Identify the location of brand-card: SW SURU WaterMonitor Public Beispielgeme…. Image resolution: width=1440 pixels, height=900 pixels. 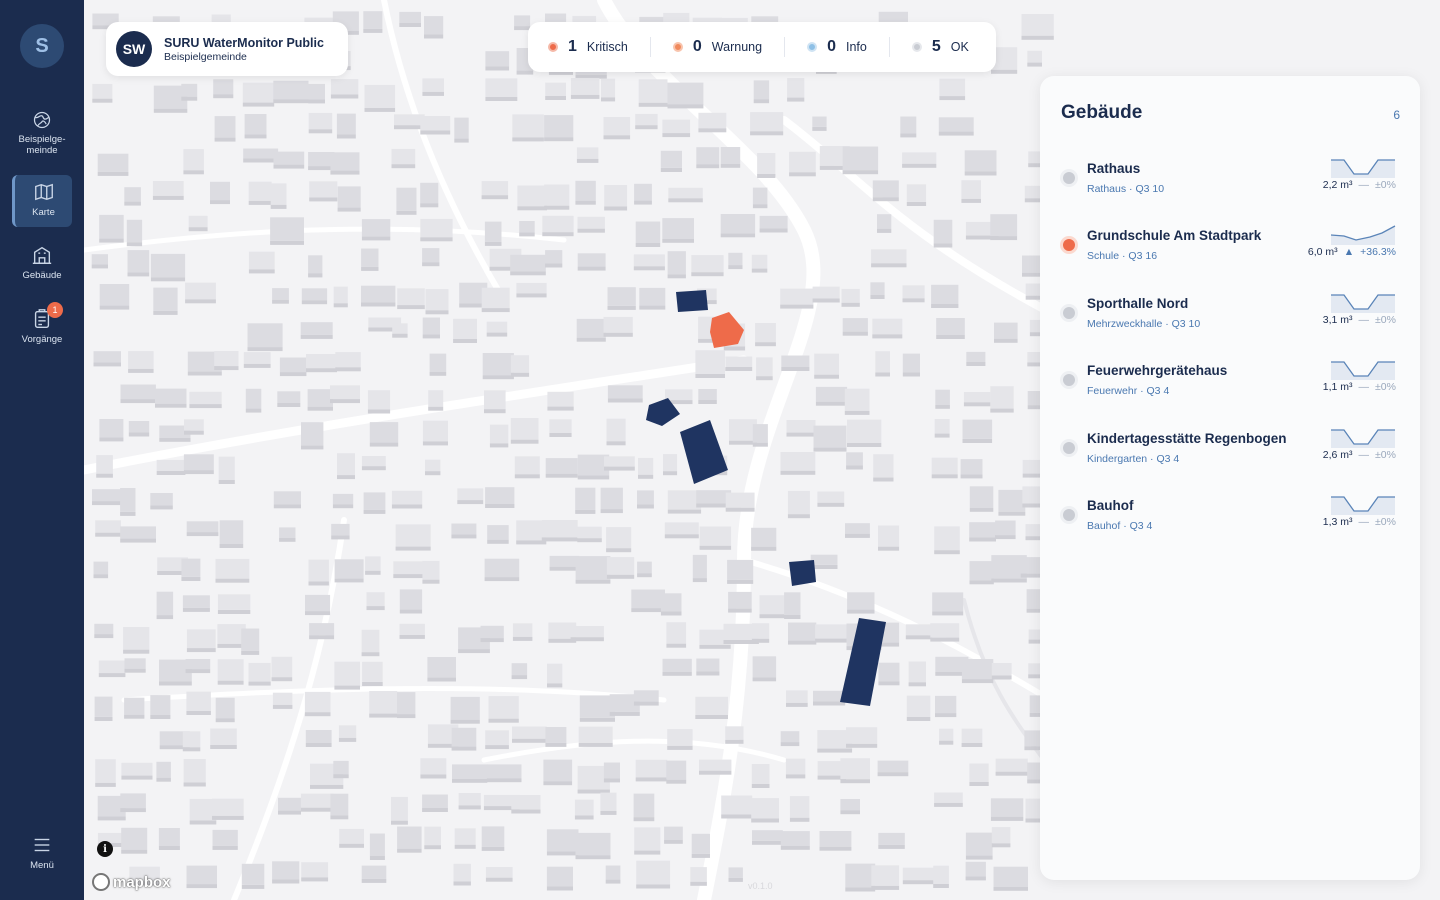
(227, 49).